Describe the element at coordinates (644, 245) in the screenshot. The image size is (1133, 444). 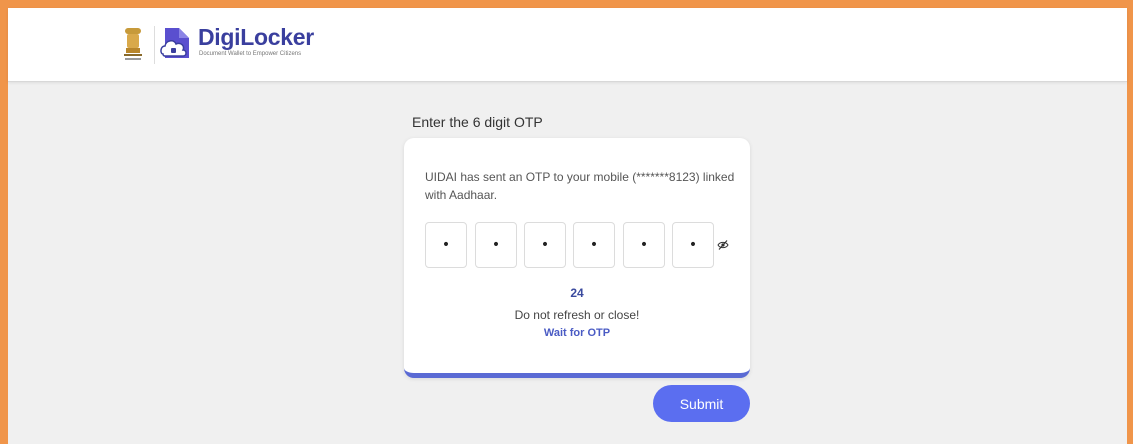
I see `otp-digit-5: •` at that location.